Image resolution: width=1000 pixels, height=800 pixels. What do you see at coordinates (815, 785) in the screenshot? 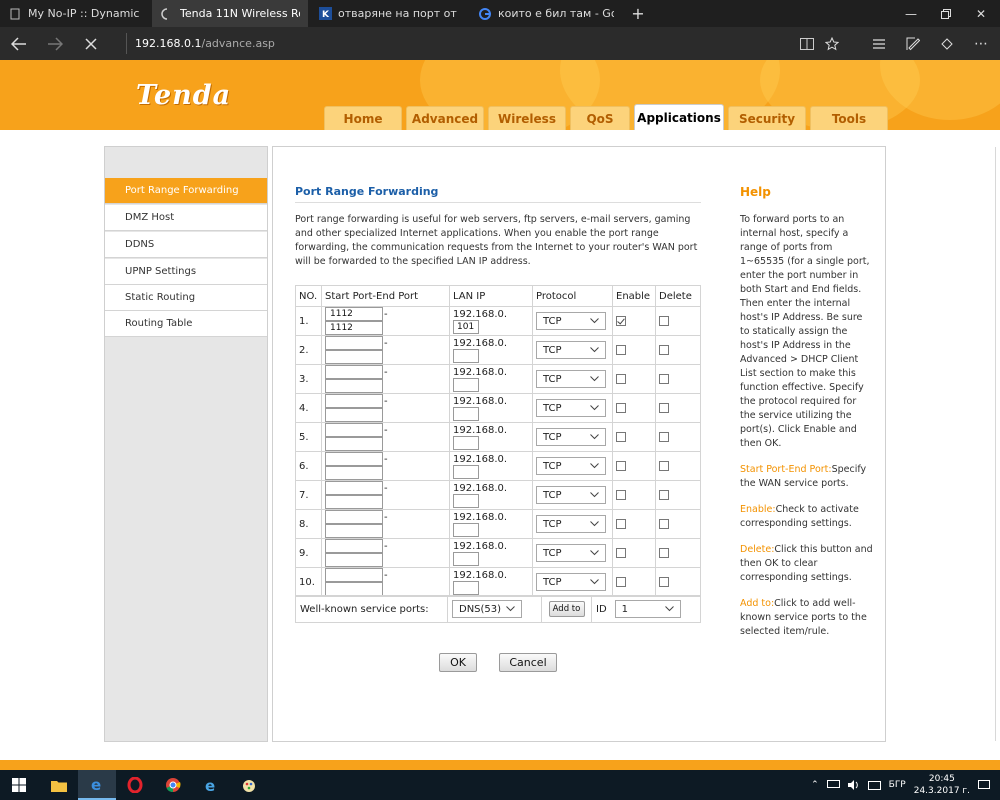
I see `chevron-up-icon: ⌃` at bounding box center [815, 785].